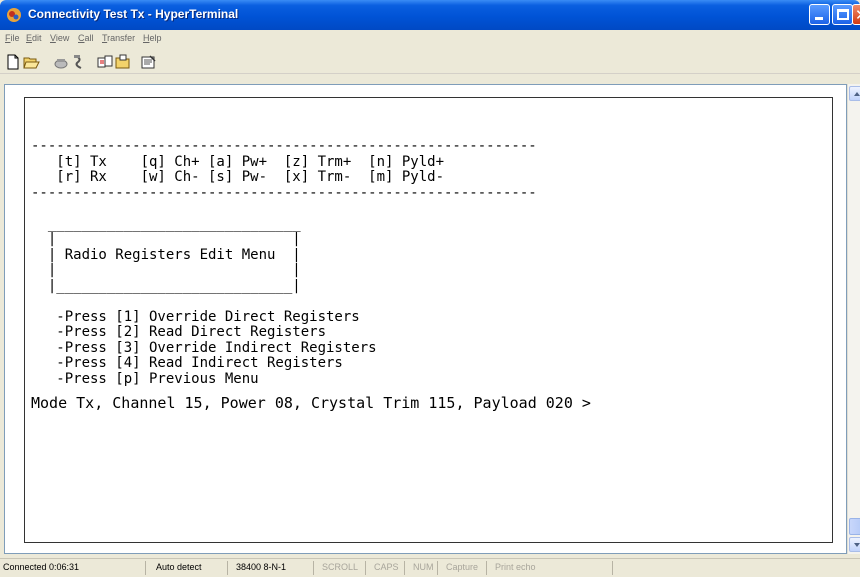 The image size is (860, 577). What do you see at coordinates (14, 15) in the screenshot?
I see `hyperterminal-icon` at bounding box center [14, 15].